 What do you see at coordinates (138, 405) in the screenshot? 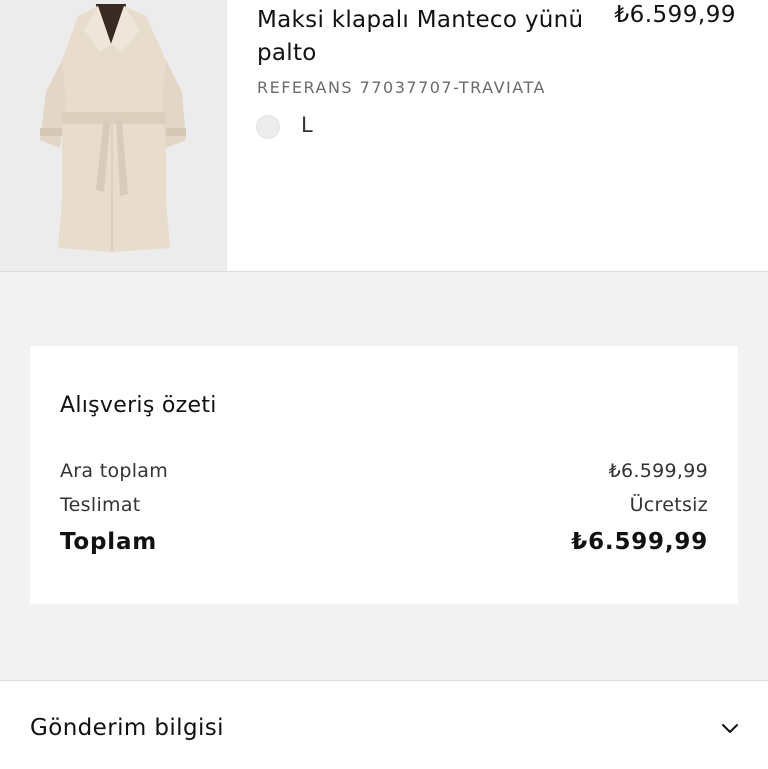
I see `summary-title: Alışveriş özeti` at bounding box center [138, 405].